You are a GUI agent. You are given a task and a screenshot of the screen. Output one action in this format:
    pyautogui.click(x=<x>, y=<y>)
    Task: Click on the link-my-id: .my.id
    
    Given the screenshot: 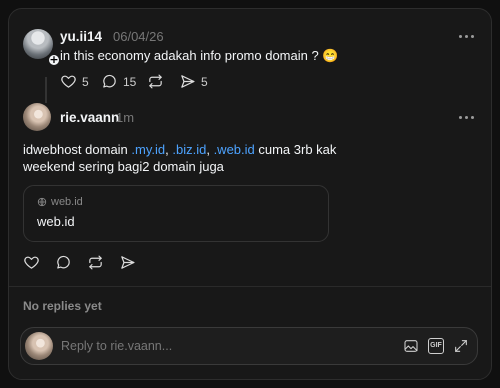 What is the action you would take?
    pyautogui.click(x=148, y=149)
    